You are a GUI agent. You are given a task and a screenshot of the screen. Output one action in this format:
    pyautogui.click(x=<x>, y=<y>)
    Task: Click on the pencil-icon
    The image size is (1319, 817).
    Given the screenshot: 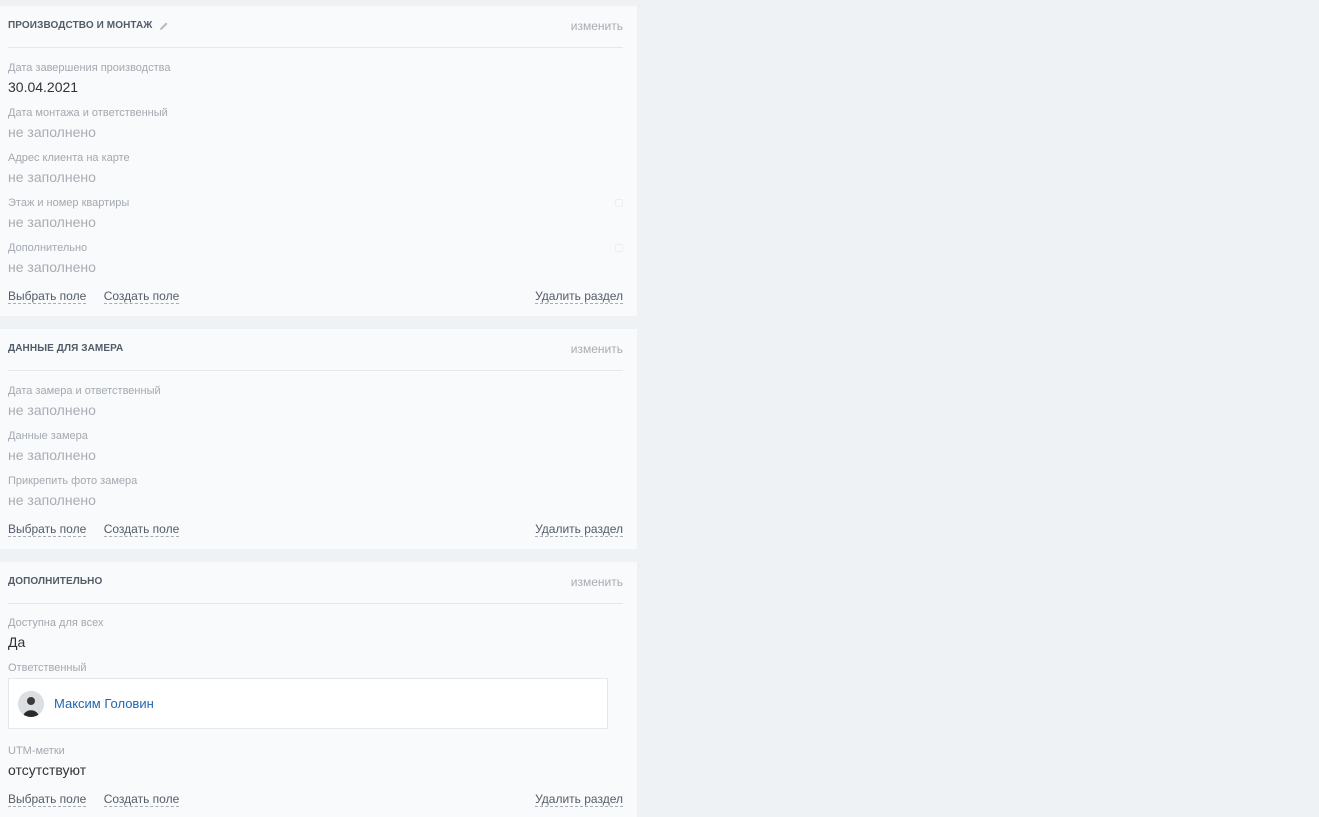 What is the action you would take?
    pyautogui.click(x=164, y=26)
    